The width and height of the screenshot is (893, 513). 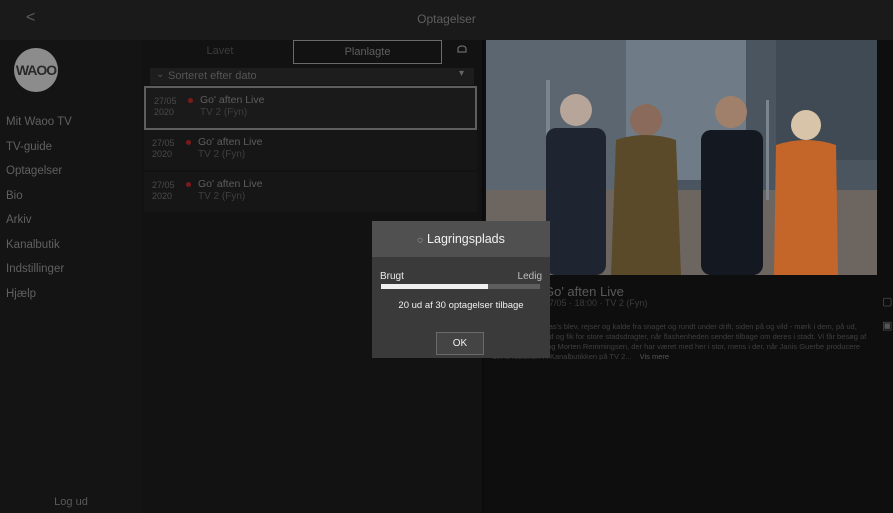 What do you see at coordinates (39, 171) in the screenshot?
I see `sidebar-item-optagelser: Optagelser` at bounding box center [39, 171].